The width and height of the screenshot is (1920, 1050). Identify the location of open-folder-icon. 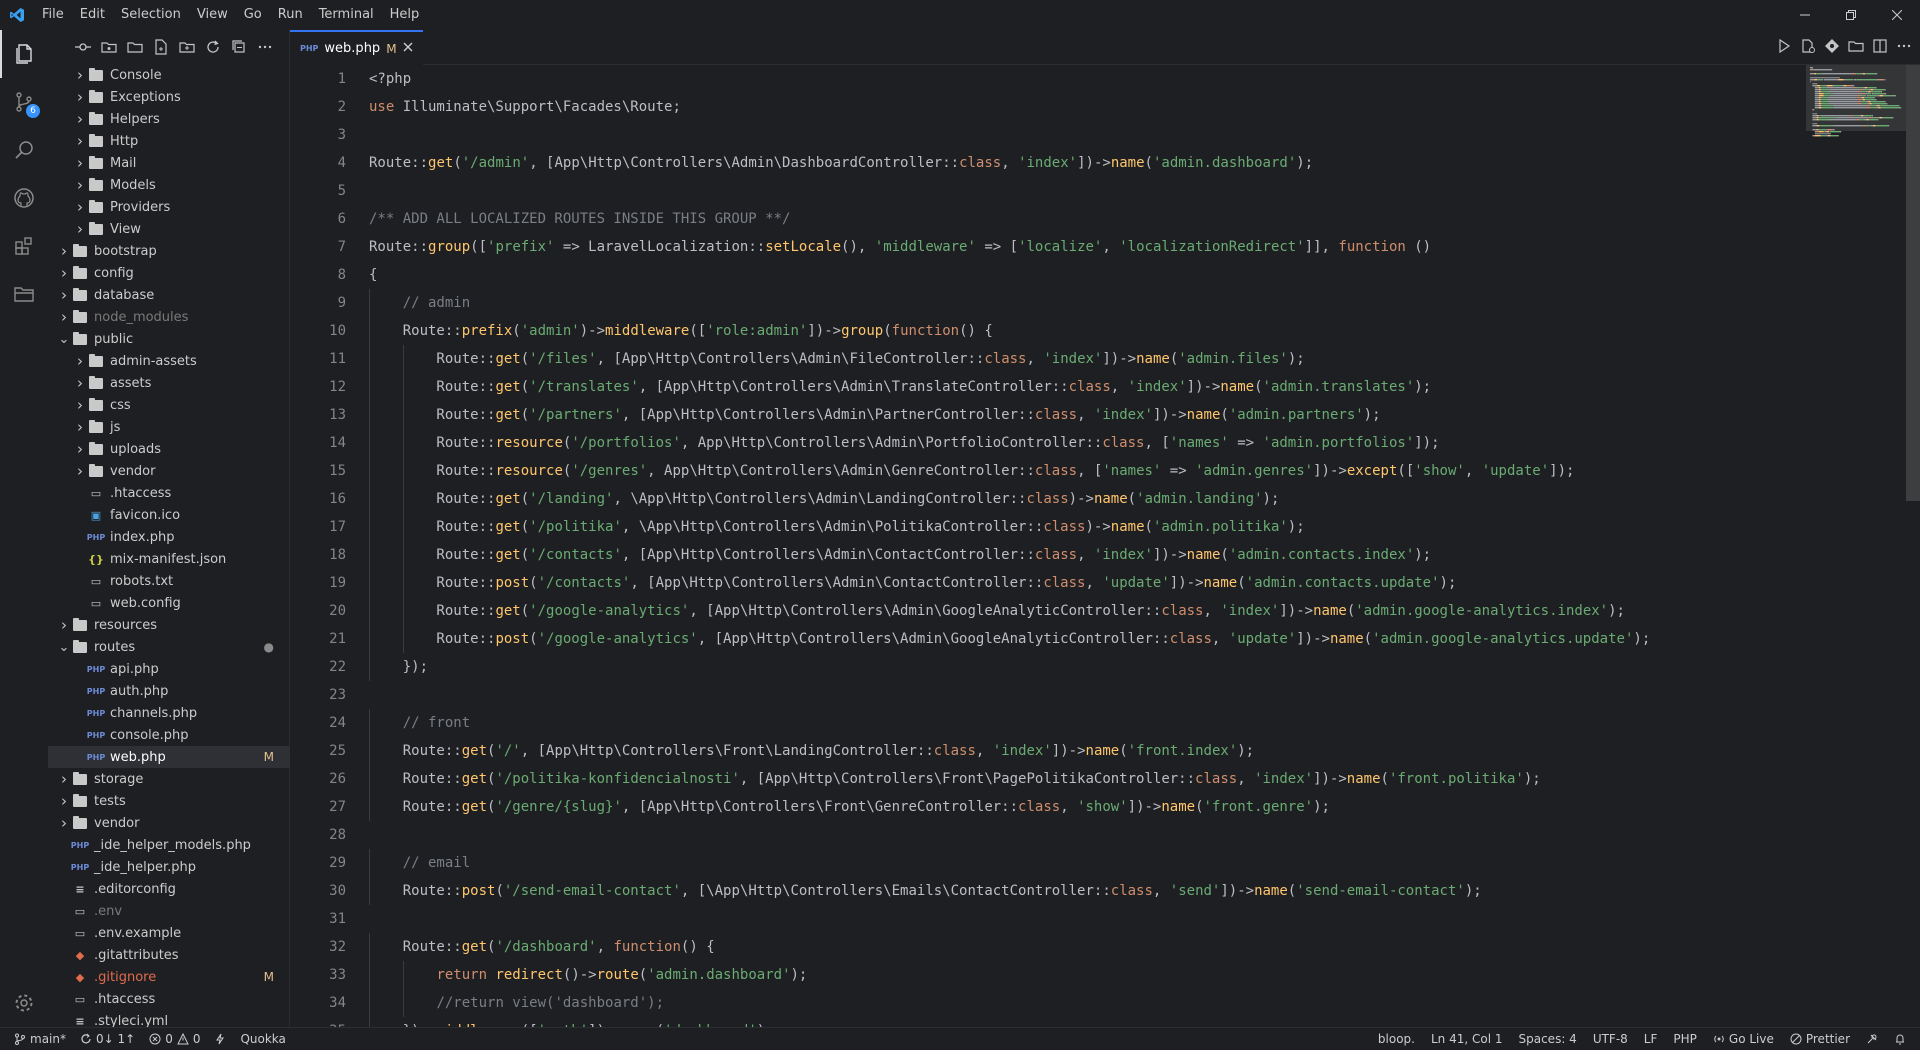
(135, 47).